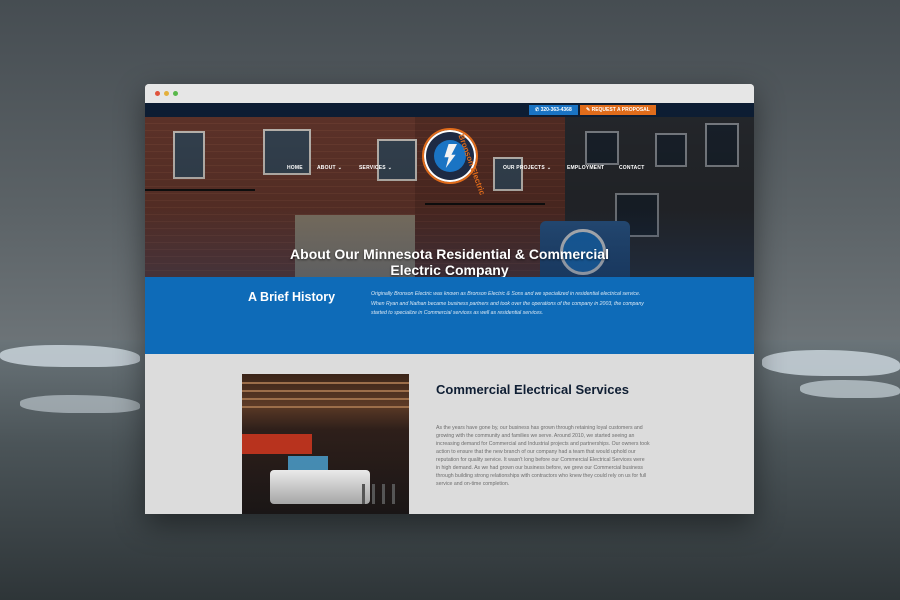  Describe the element at coordinates (449, 269) in the screenshot. I see `page-title-line-2: Electric Company` at that location.